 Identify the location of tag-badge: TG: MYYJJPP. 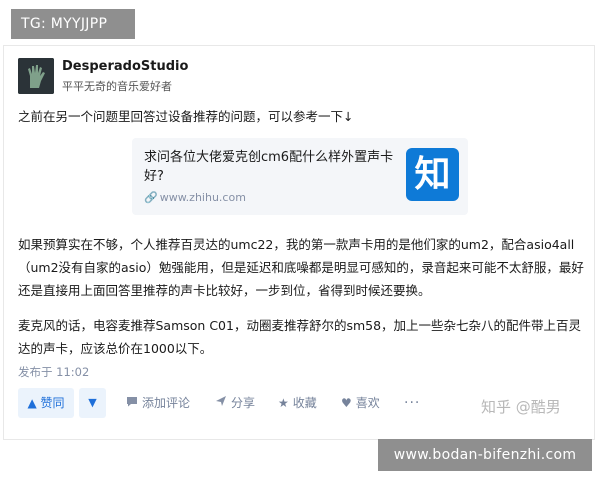
(73, 24).